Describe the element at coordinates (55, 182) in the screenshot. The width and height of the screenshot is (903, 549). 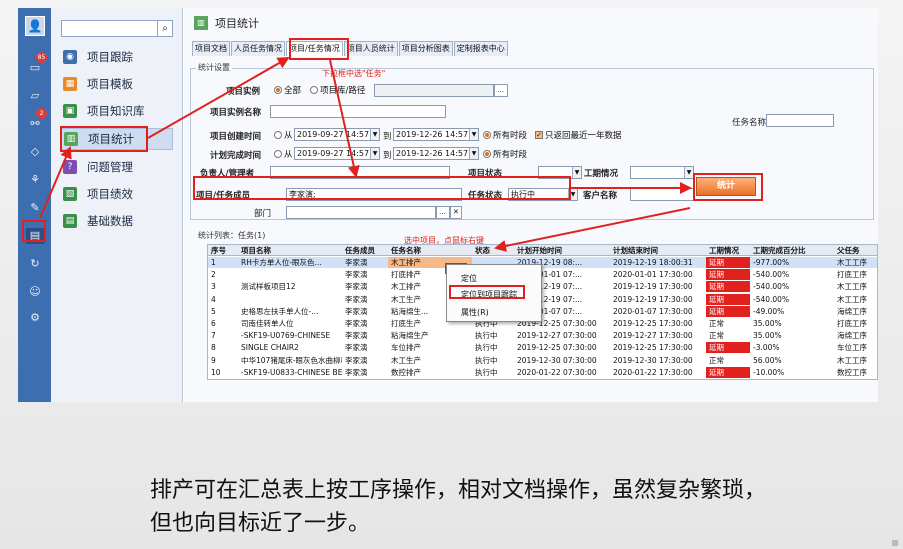
I see `arrow-rail-to-nav` at that location.